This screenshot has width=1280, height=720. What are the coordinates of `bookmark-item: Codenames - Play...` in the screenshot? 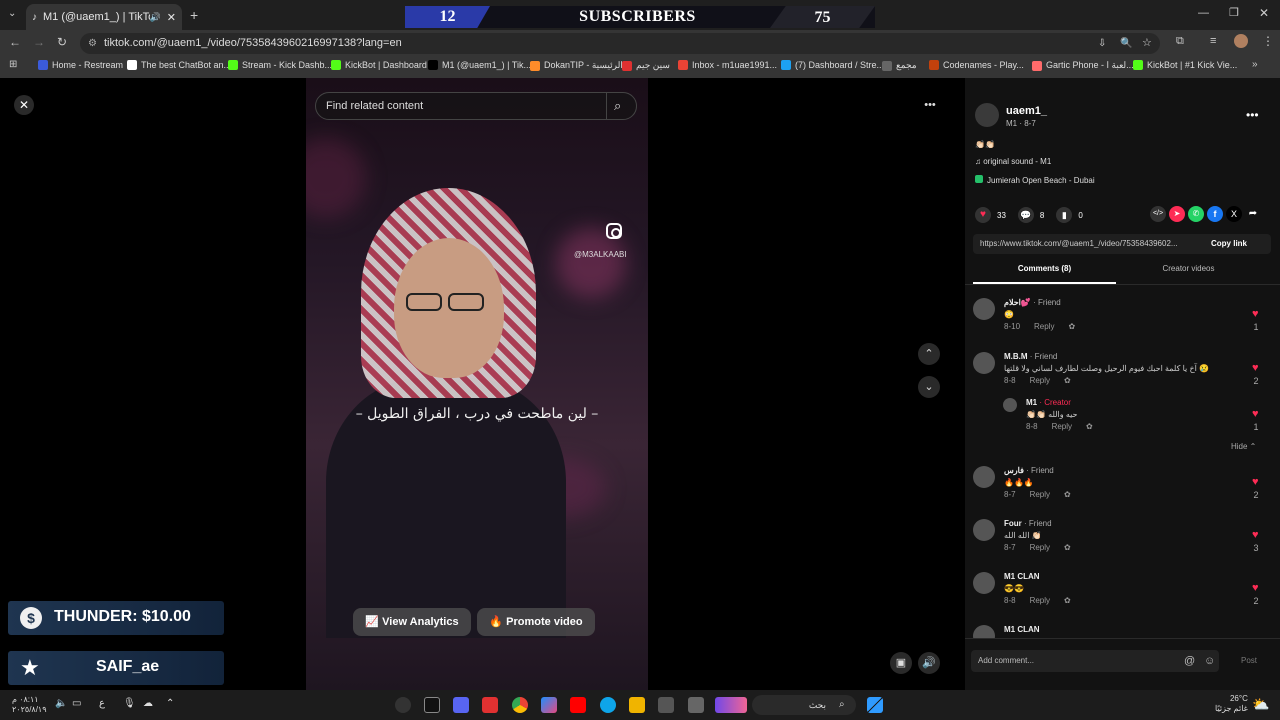 It's located at (976, 65).